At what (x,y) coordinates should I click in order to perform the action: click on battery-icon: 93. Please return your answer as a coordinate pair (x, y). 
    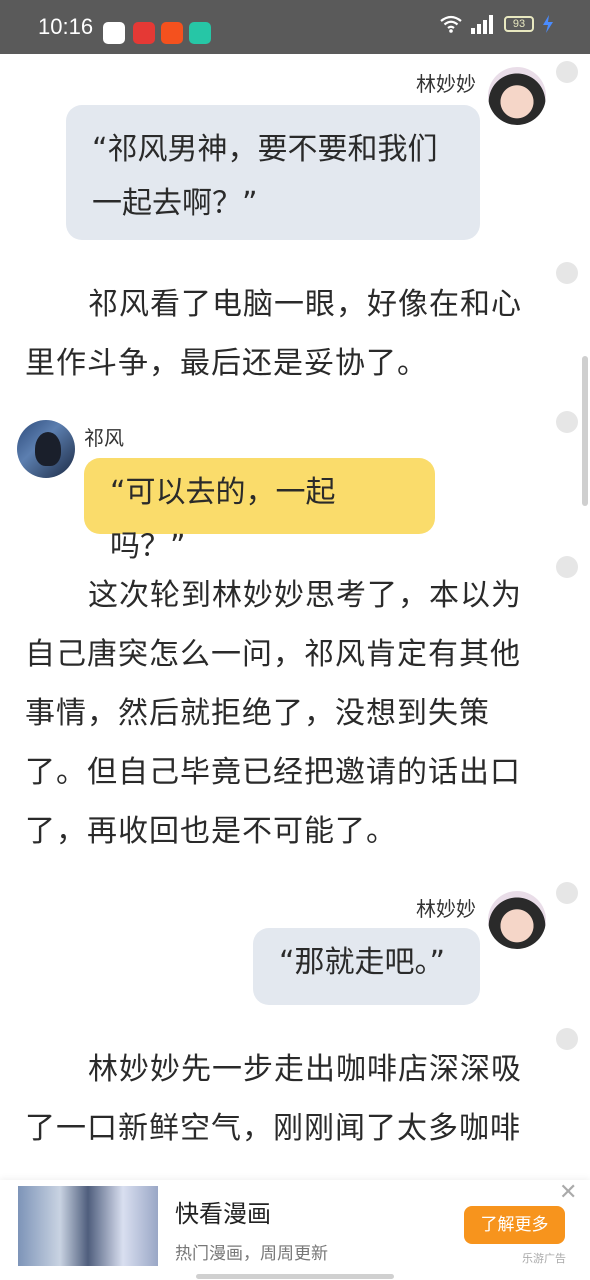
    Looking at the image, I should click on (519, 24).